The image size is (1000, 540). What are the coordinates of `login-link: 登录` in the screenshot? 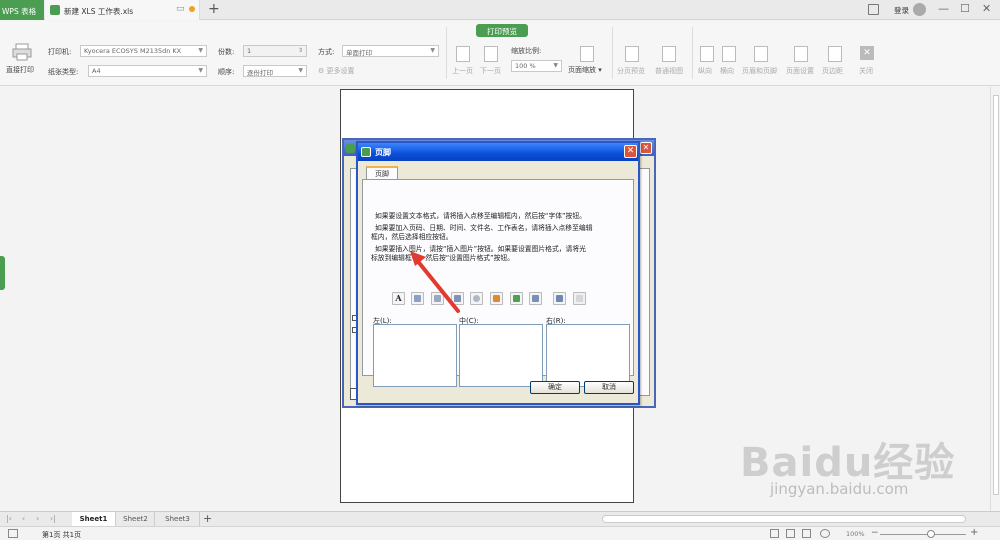 It's located at (901, 10).